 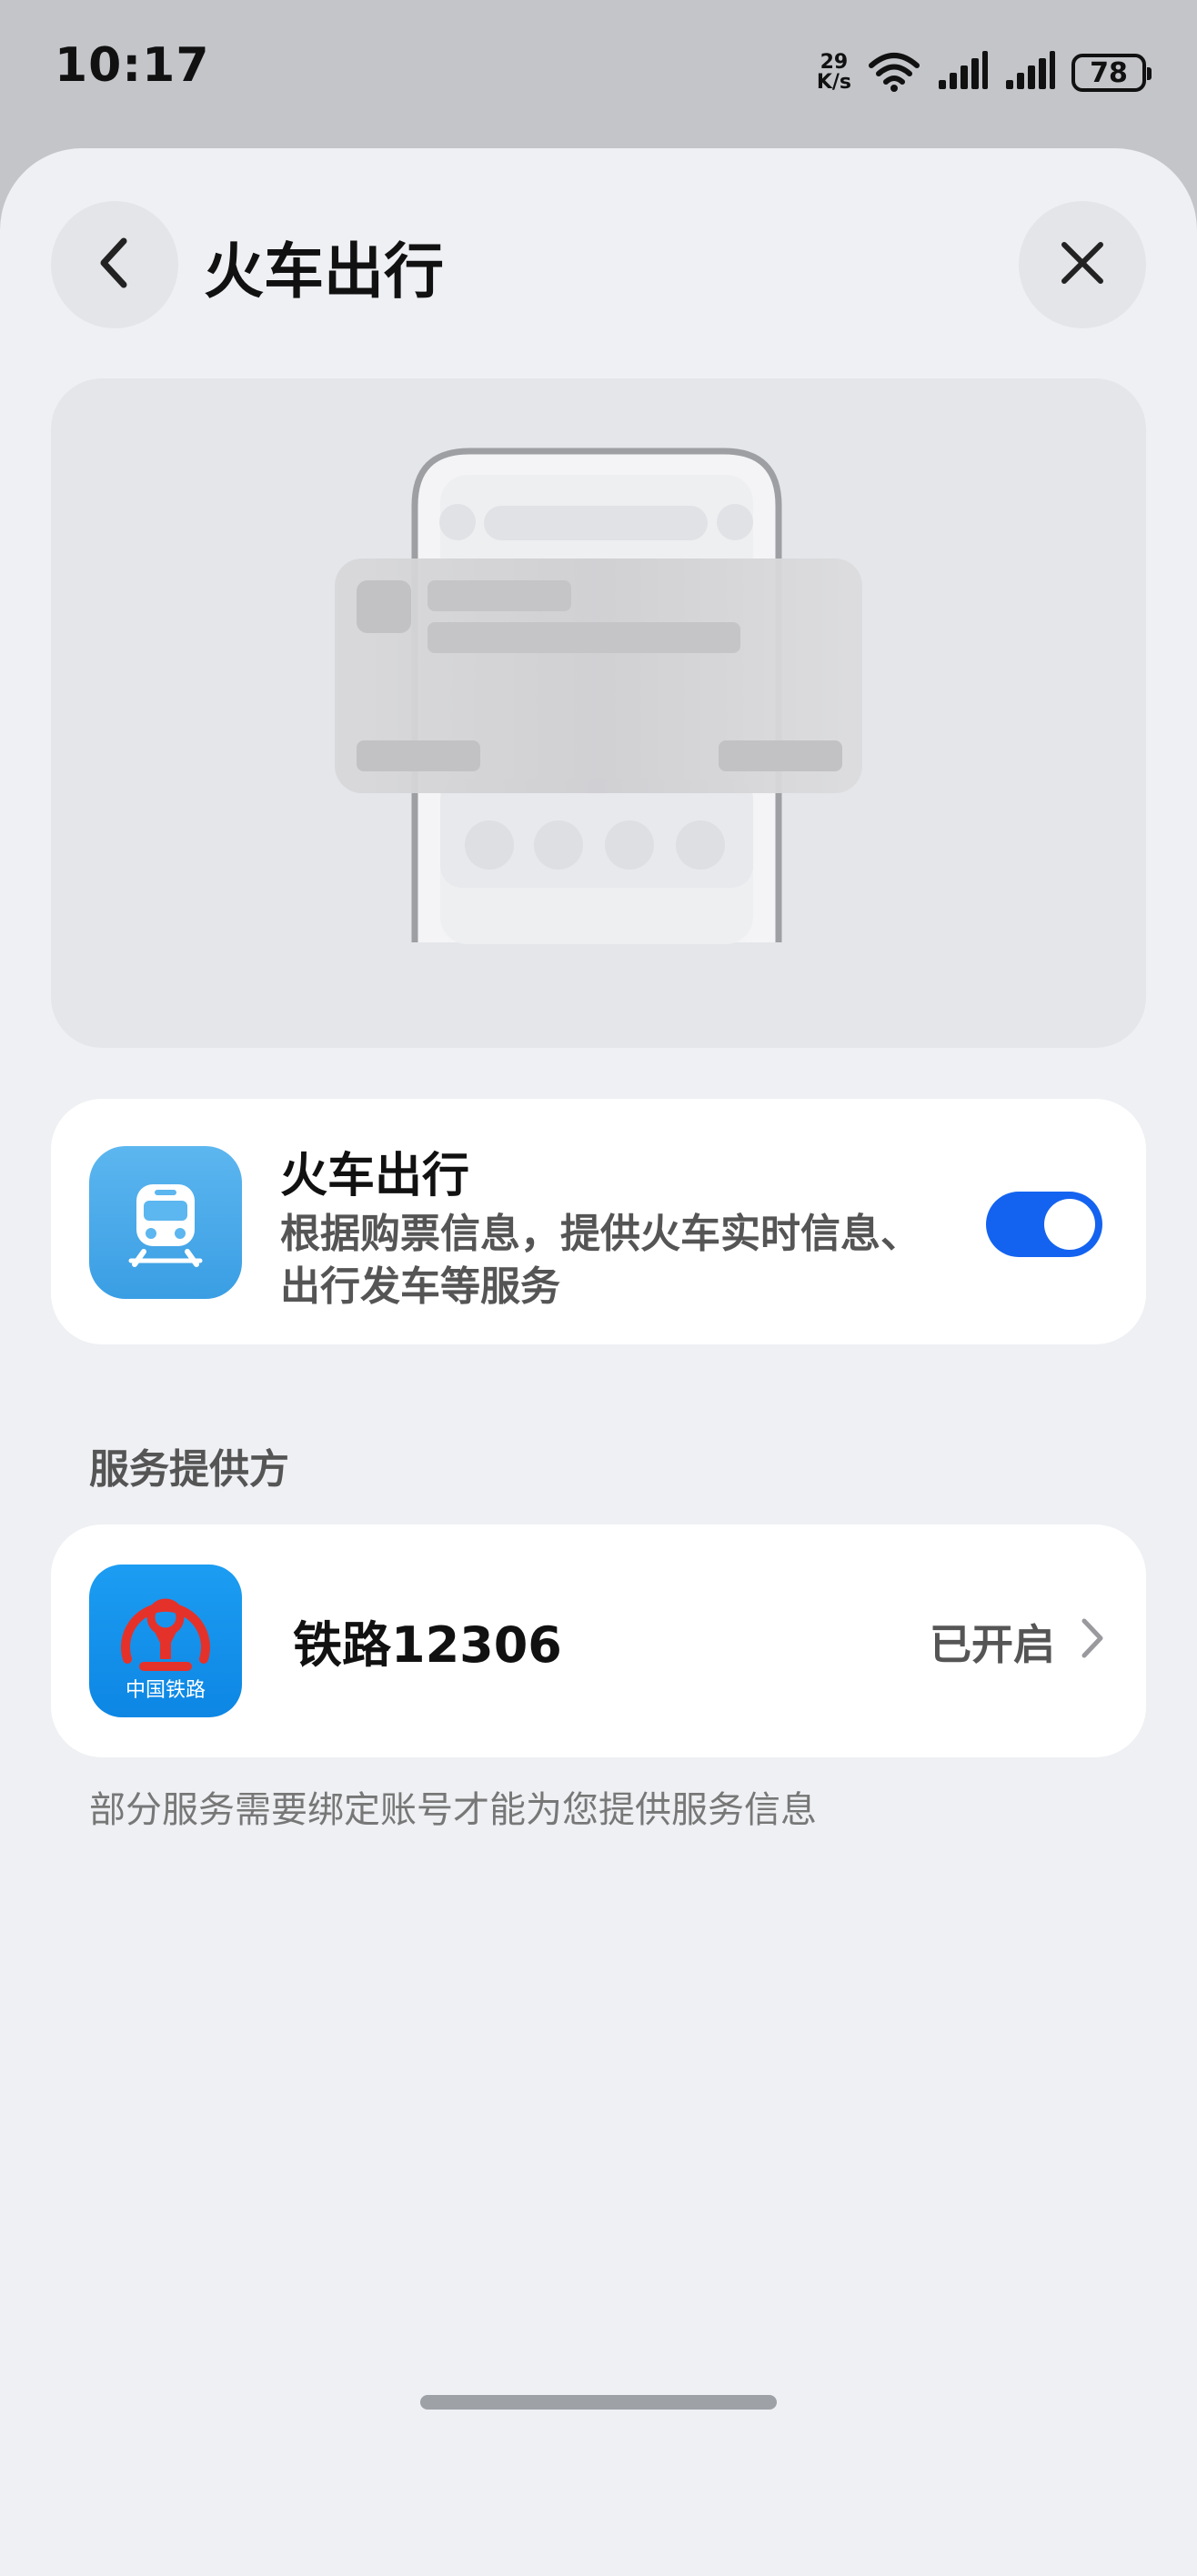 What do you see at coordinates (427, 1645) in the screenshot?
I see `provider-name: 铁路12306` at bounding box center [427, 1645].